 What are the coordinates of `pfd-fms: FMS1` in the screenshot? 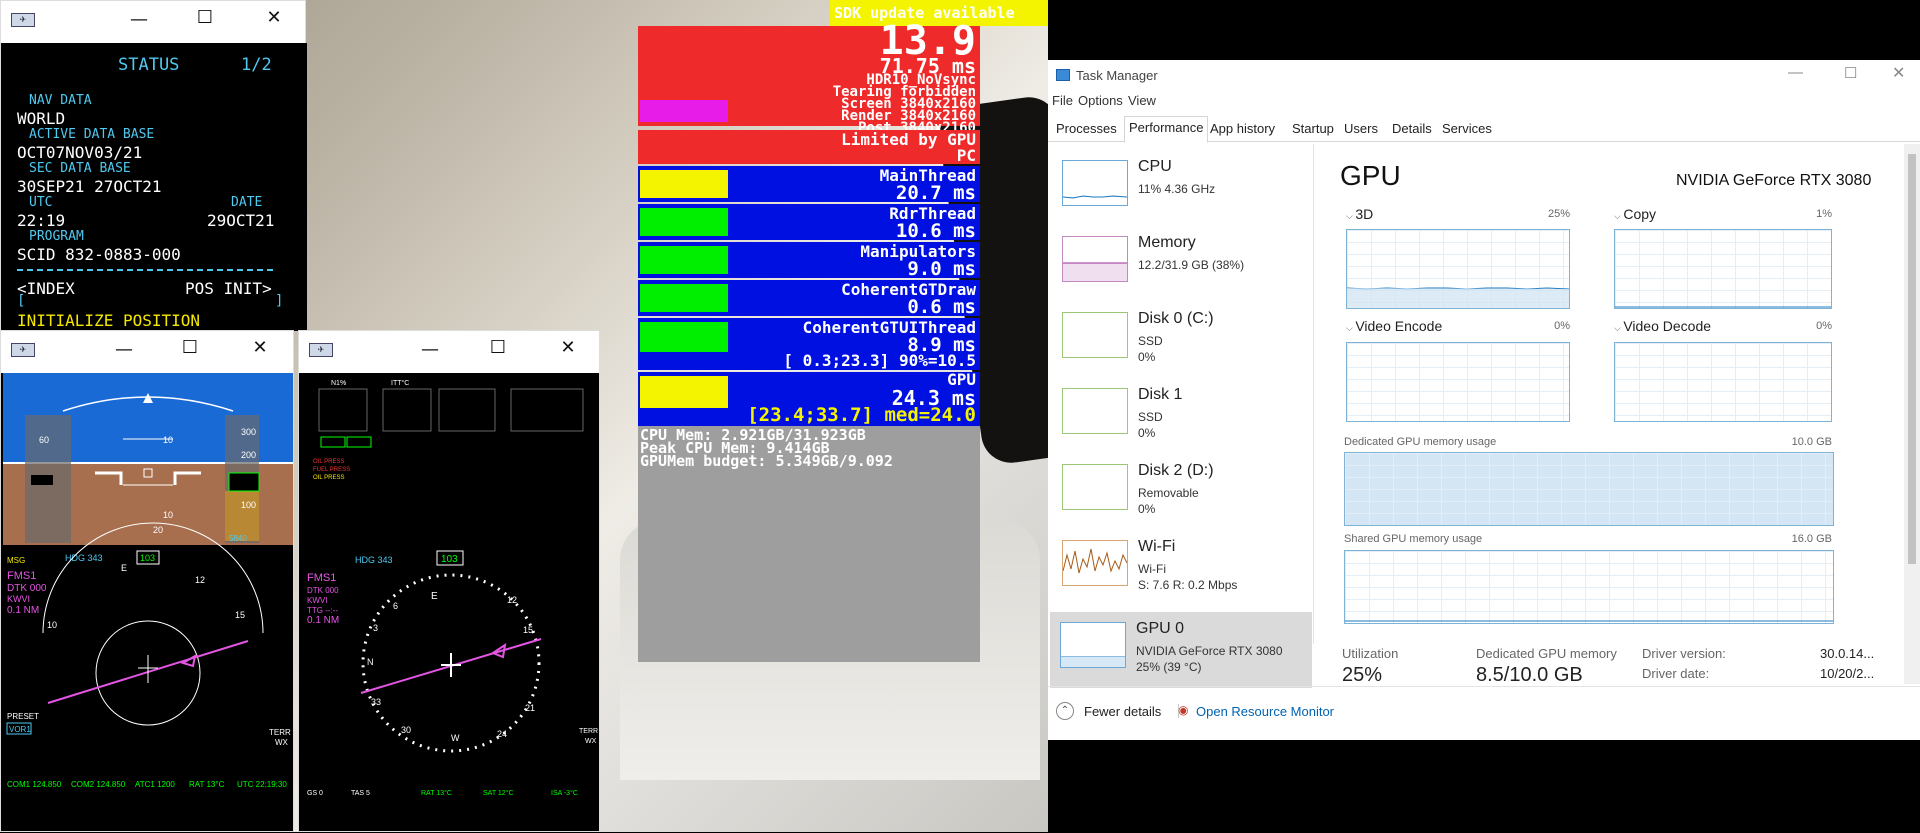 It's located at (21, 576).